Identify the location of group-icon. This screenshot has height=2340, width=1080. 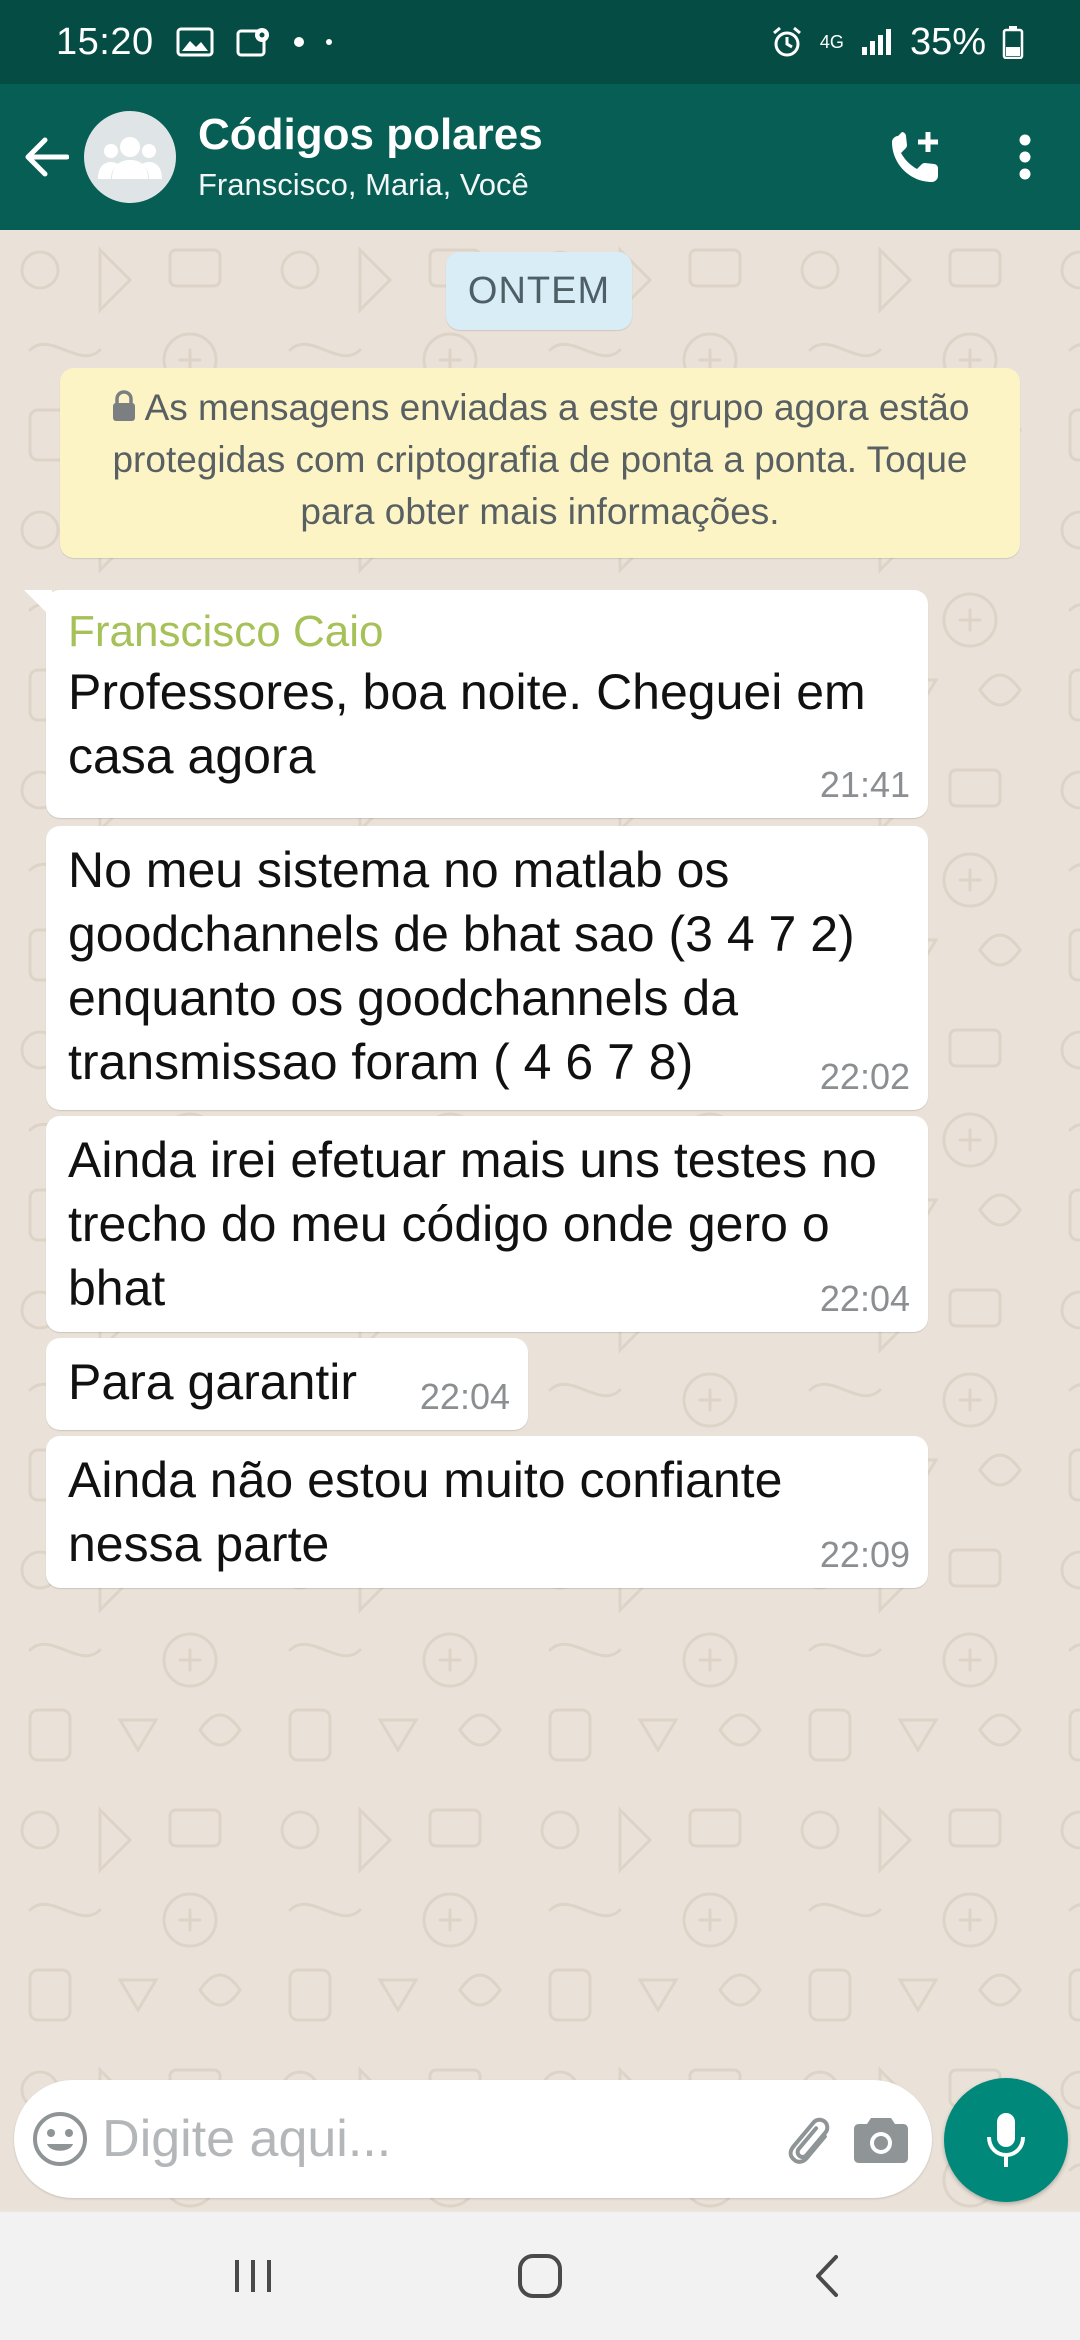
(130, 158).